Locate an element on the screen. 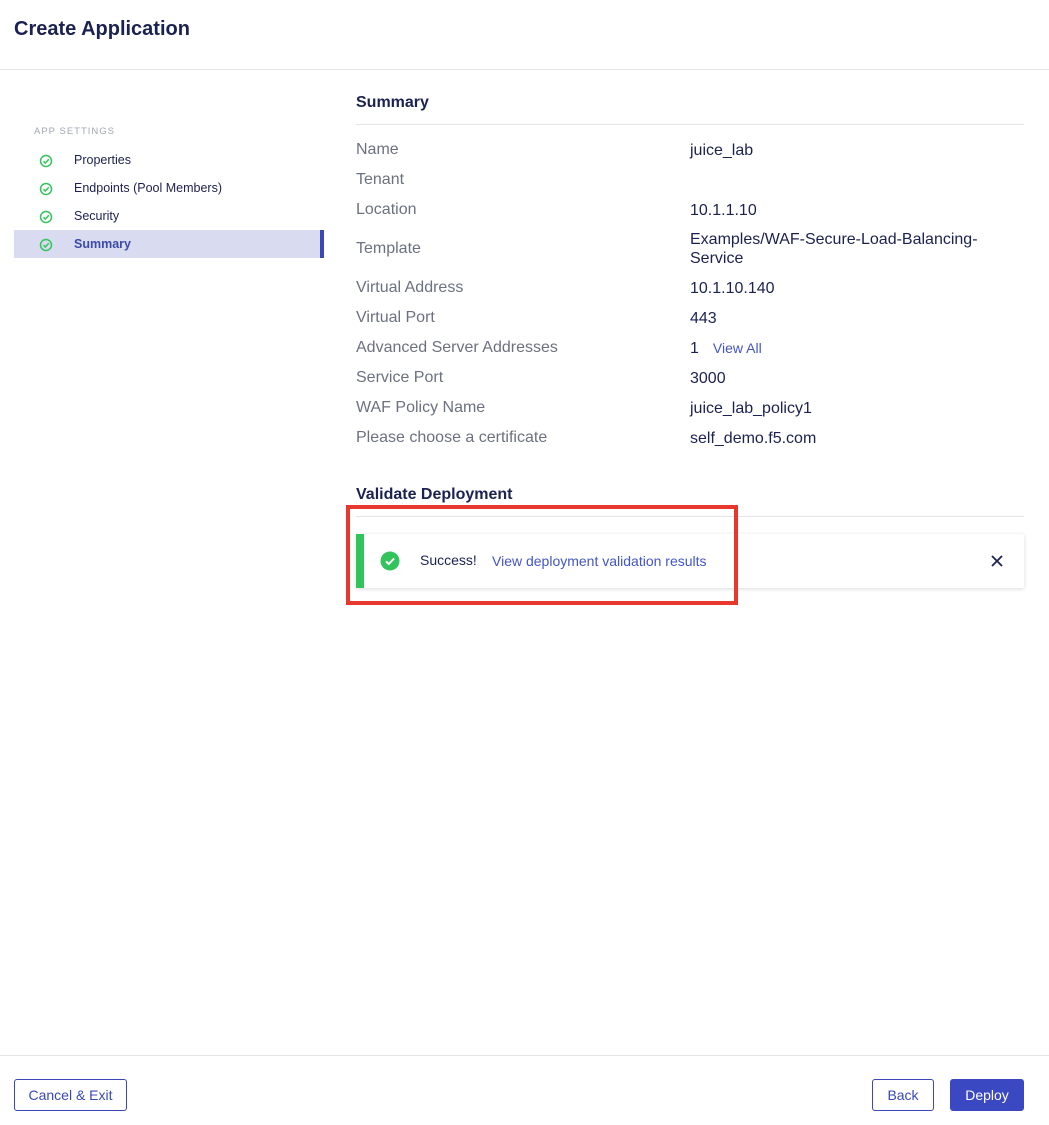 This screenshot has width=1049, height=1125. cancel-exit-button: Cancel & Exit is located at coordinates (70, 1095).